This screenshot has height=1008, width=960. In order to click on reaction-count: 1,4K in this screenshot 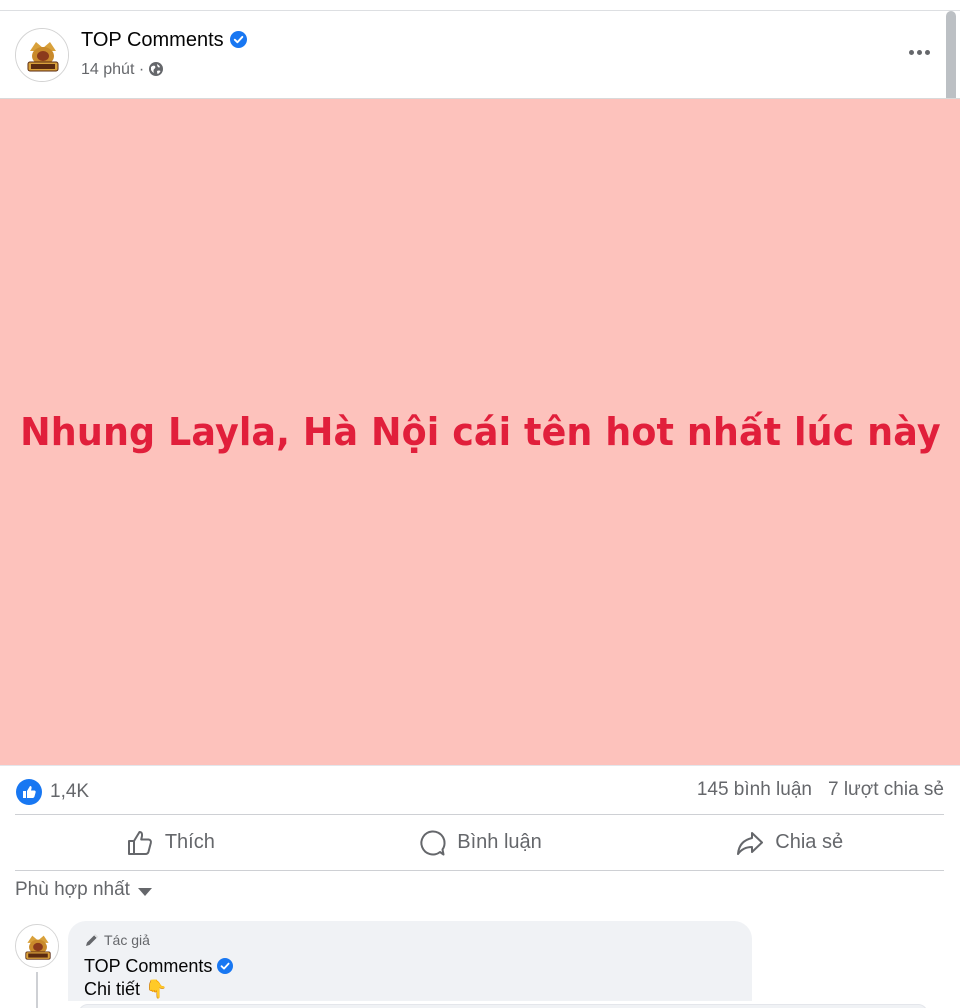, I will do `click(69, 792)`.